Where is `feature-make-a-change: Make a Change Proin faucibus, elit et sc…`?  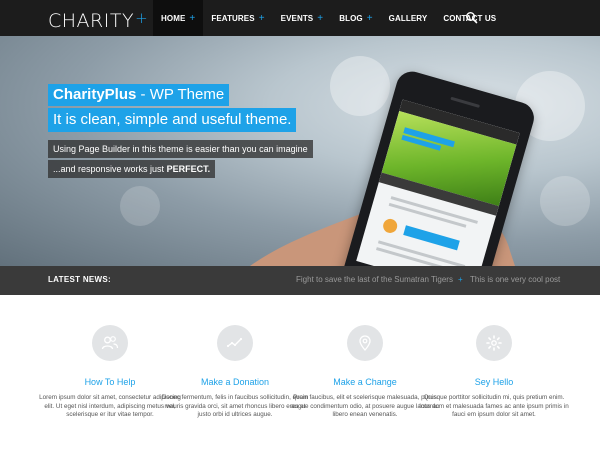
feature-make-a-change: Make a Change Proin faucibus, elit et sc… is located at coordinates (365, 372).